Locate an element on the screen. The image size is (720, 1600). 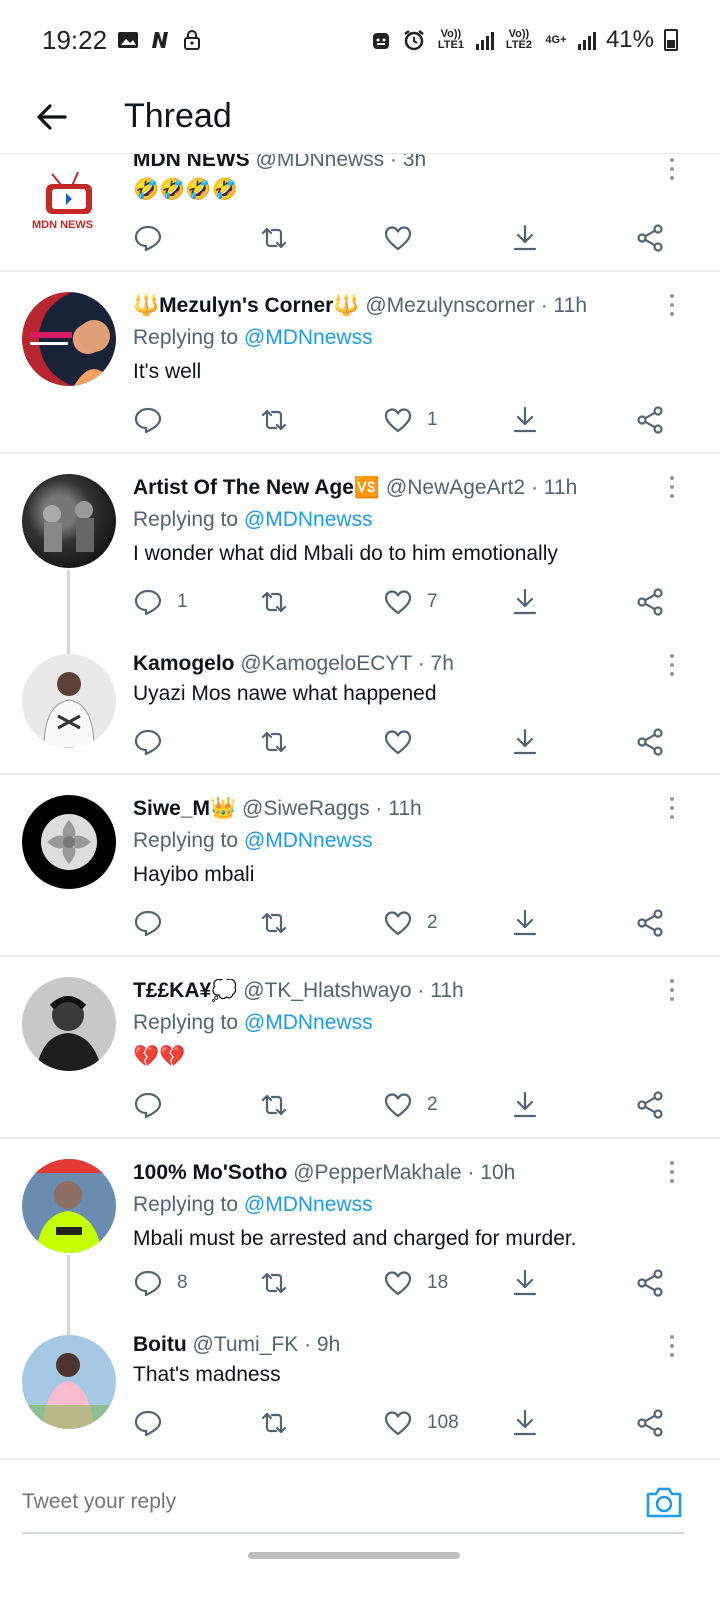
comment-icon is located at coordinates (148, 1105).